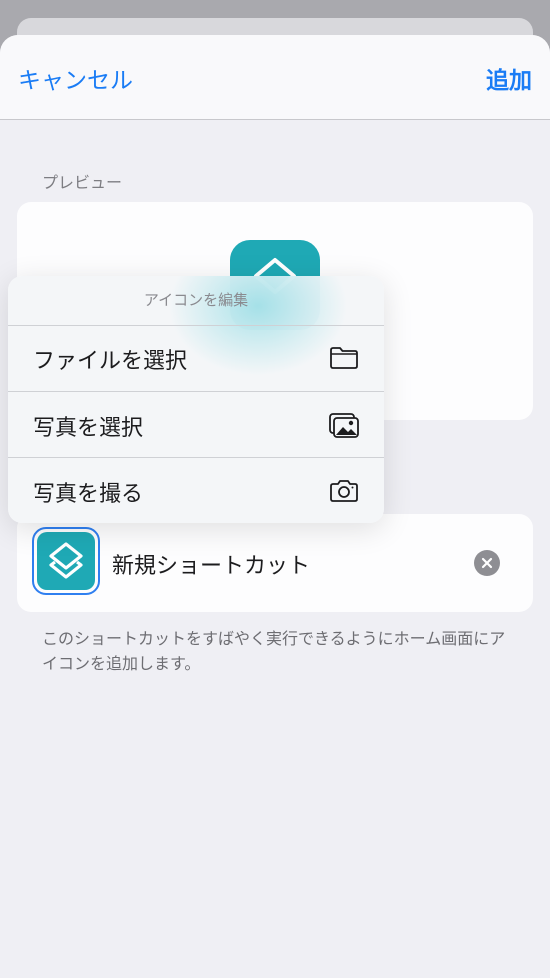 The width and height of the screenshot is (550, 978). I want to click on clear-text-button, so click(487, 563).